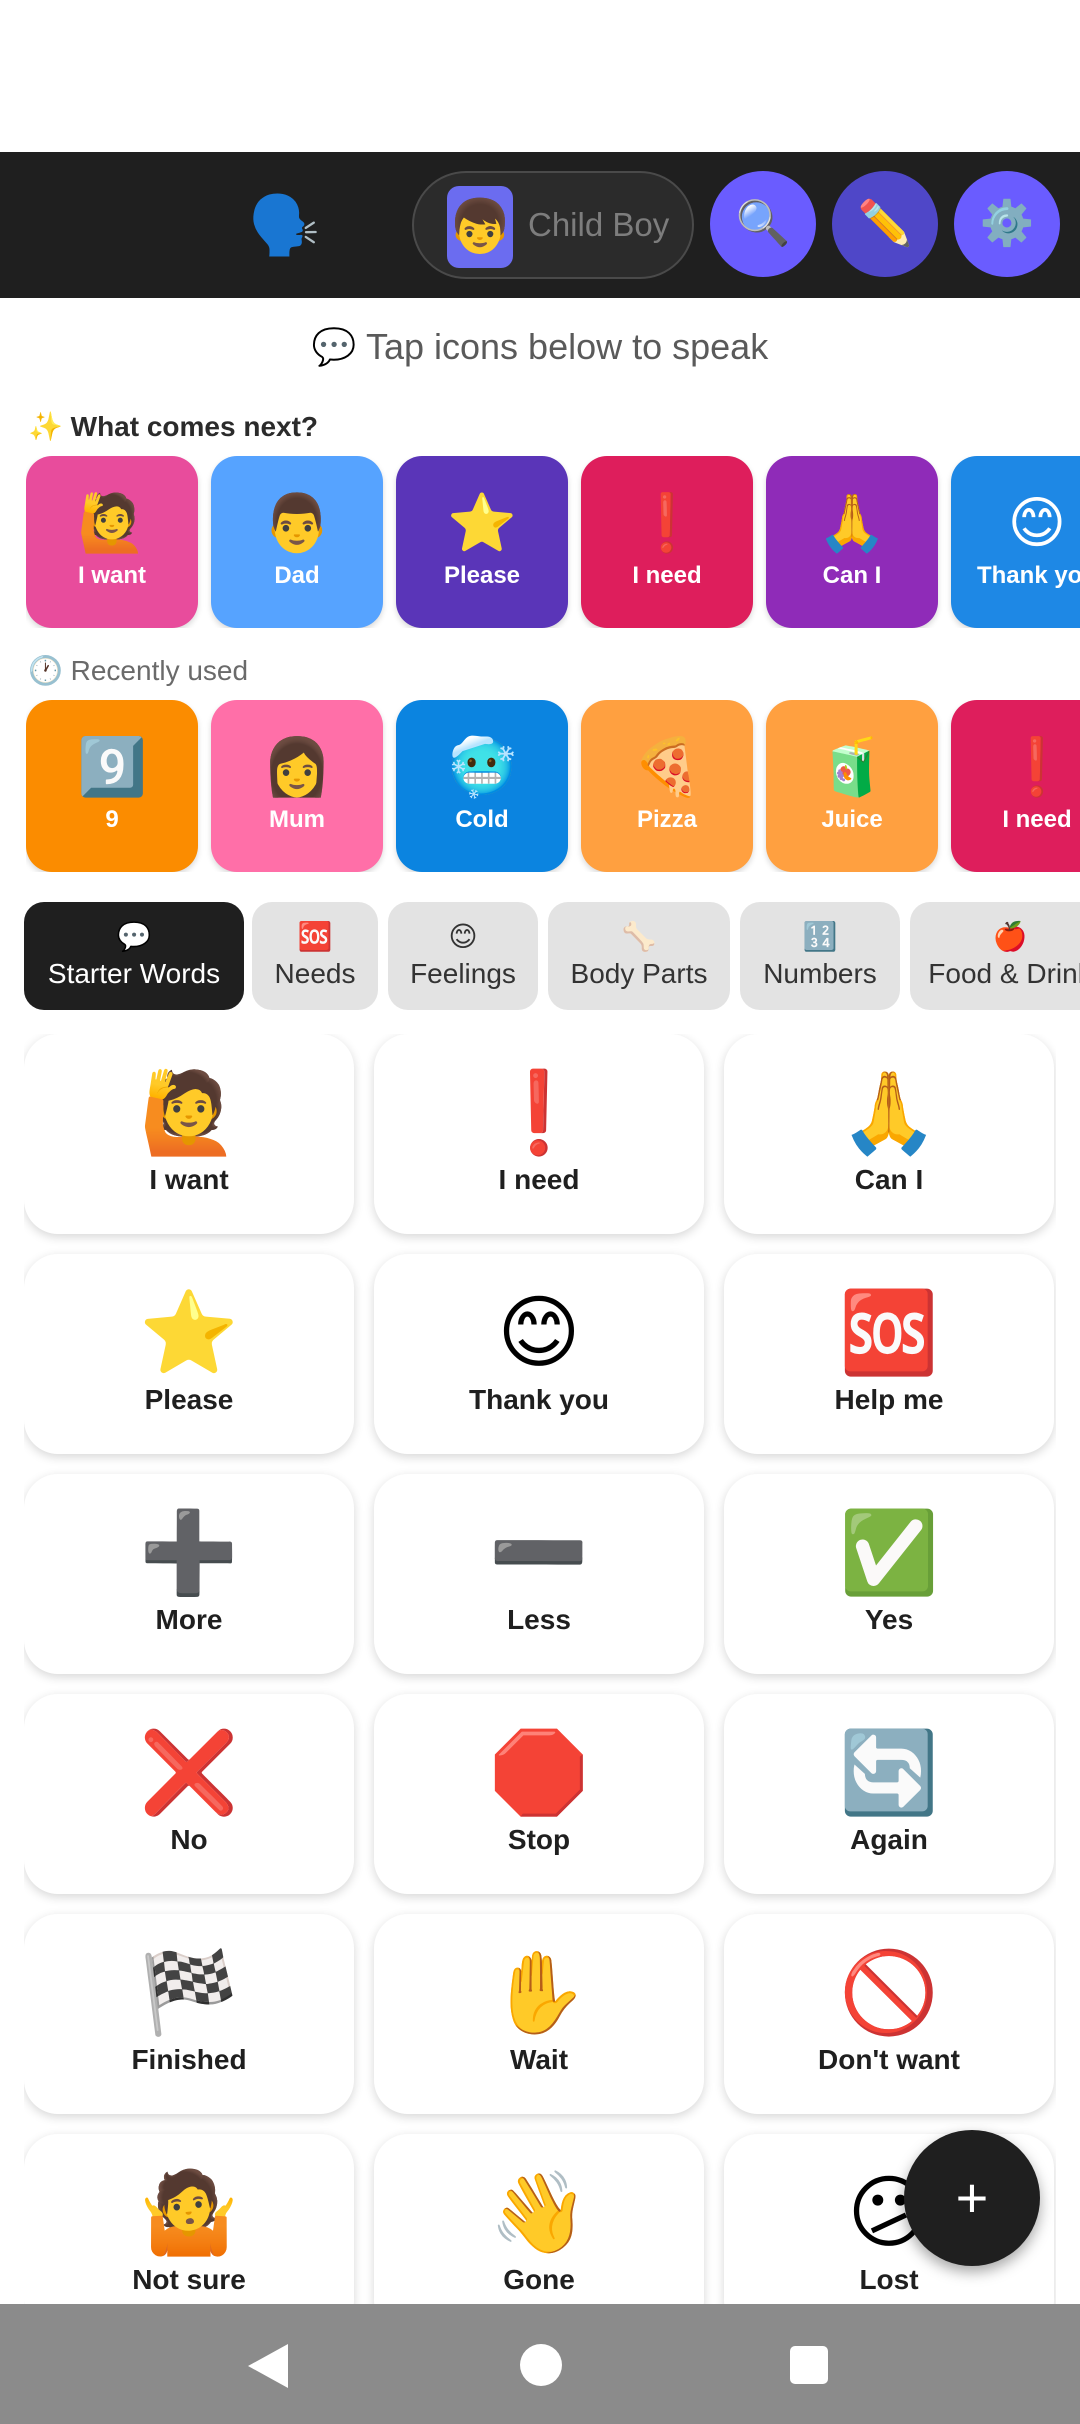  What do you see at coordinates (482, 522) in the screenshot?
I see `tile-emoji-icon: ⭐` at bounding box center [482, 522].